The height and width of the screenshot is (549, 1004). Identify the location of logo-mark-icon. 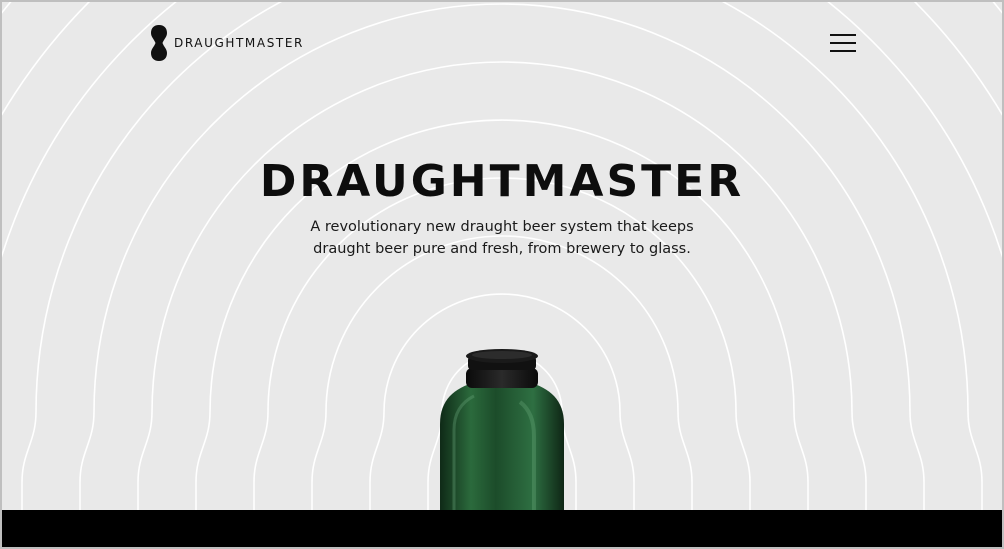
(159, 43).